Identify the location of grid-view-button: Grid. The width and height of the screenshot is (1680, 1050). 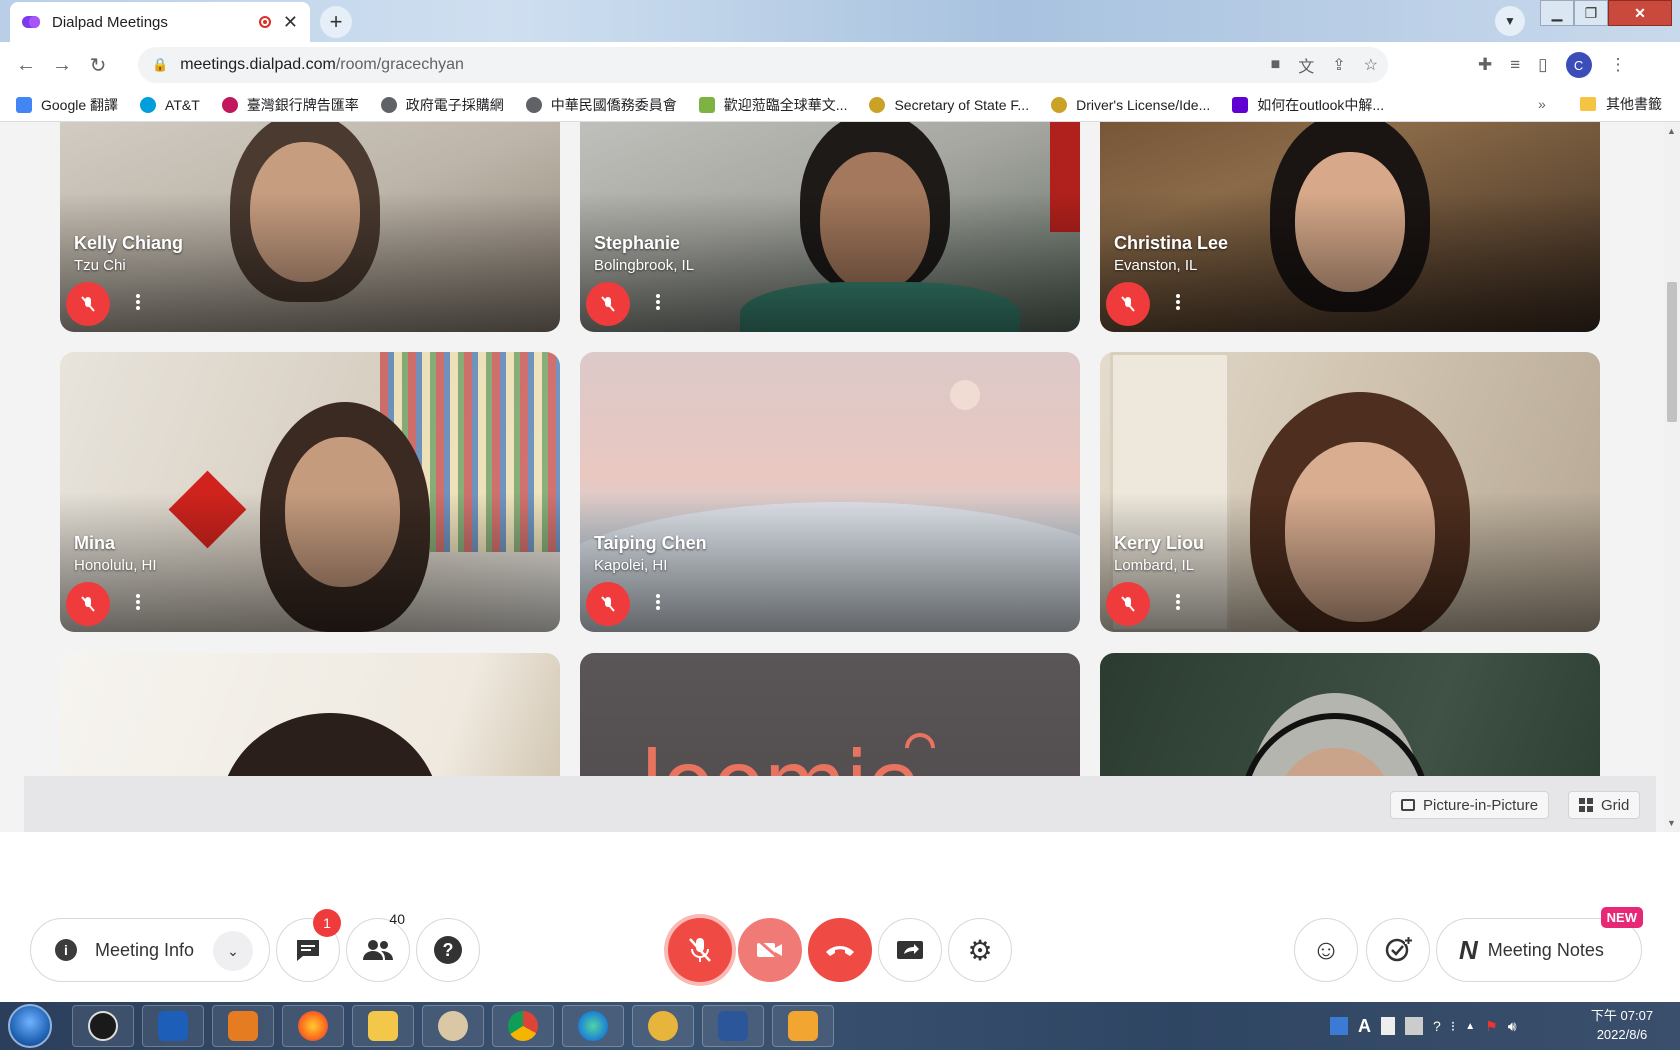
(1604, 805).